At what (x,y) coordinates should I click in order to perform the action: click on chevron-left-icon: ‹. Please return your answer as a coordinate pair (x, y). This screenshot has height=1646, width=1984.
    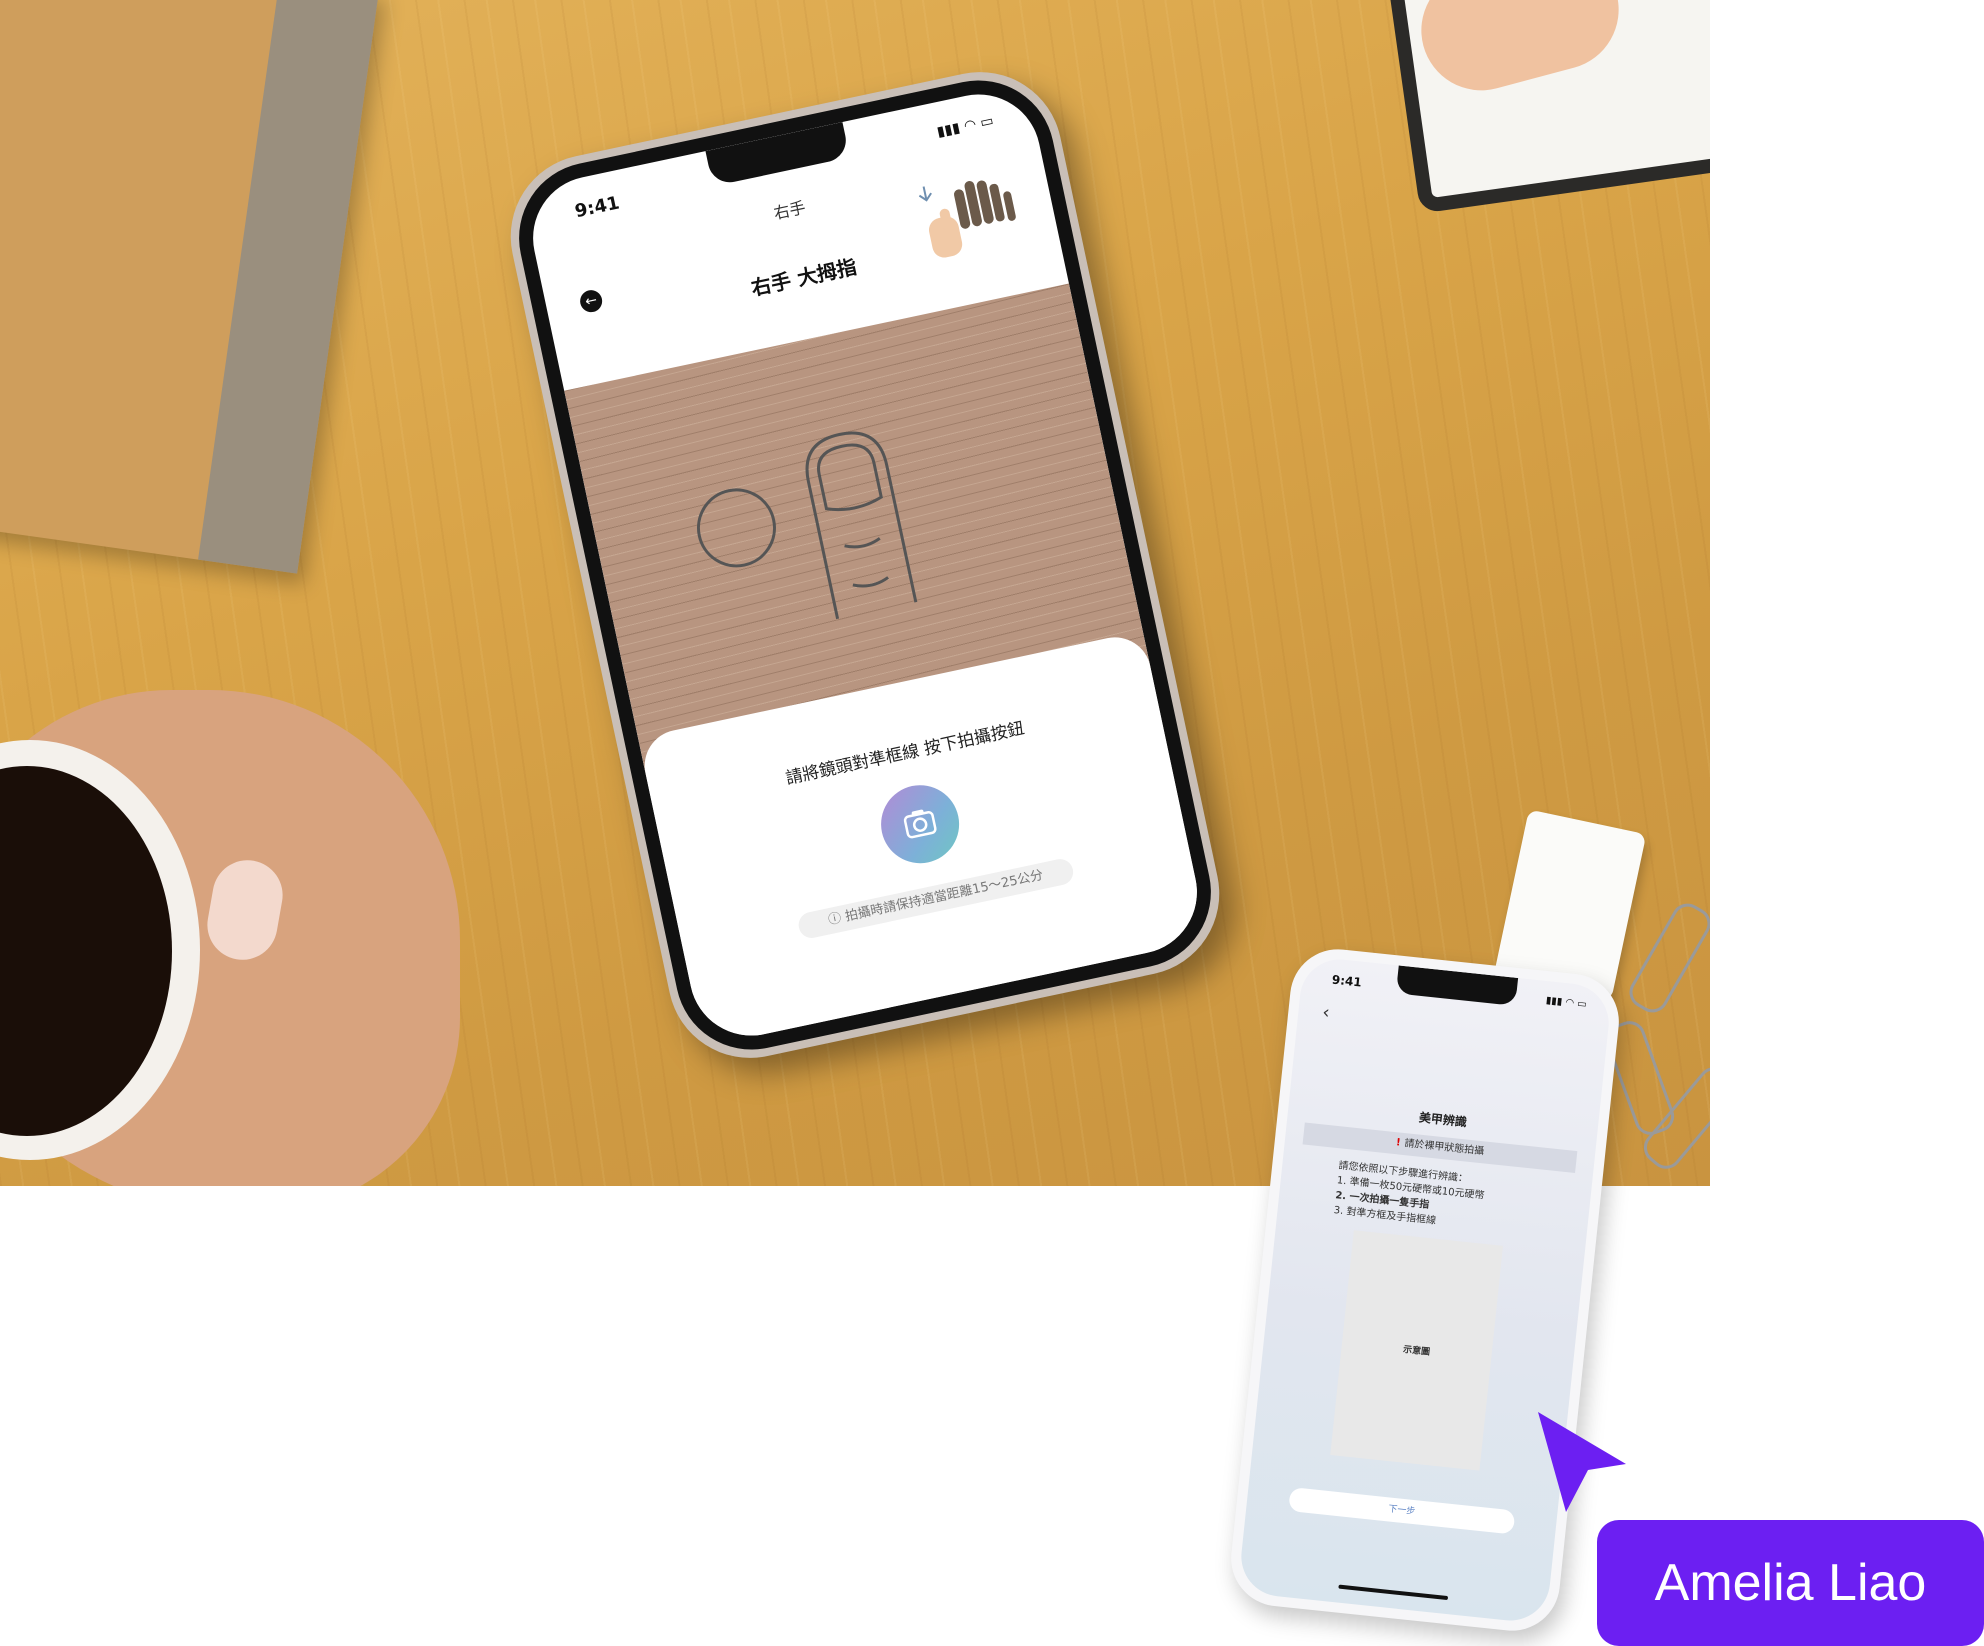
    Looking at the image, I should click on (1325, 1013).